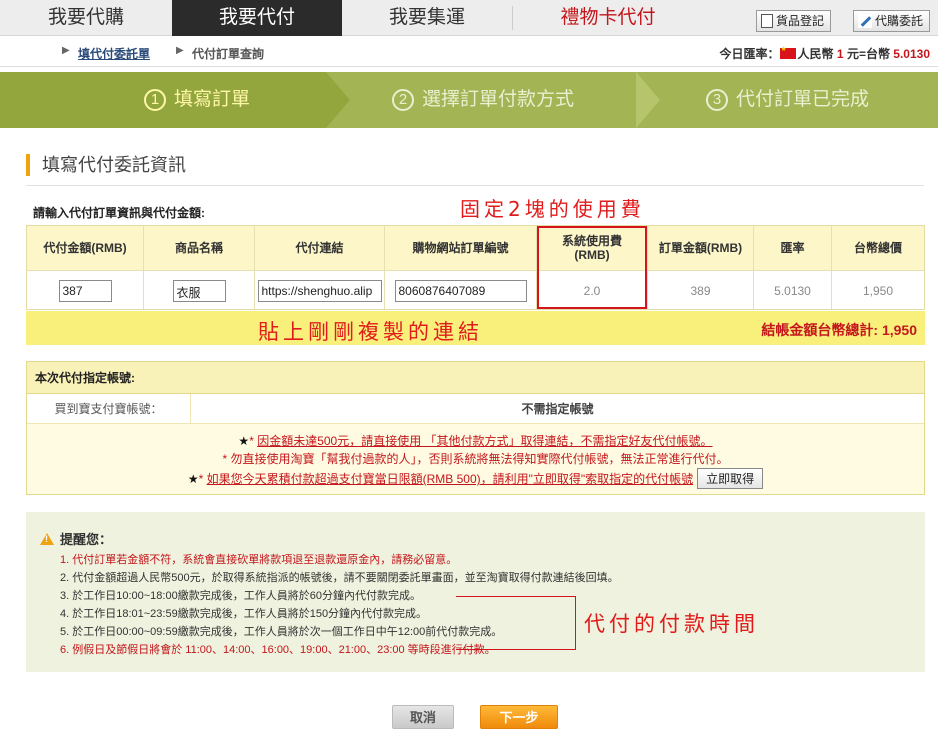 The width and height of the screenshot is (938, 752). I want to click on account-row: 買到寶支付寶帳號： 不需指定帳號, so click(475, 409).